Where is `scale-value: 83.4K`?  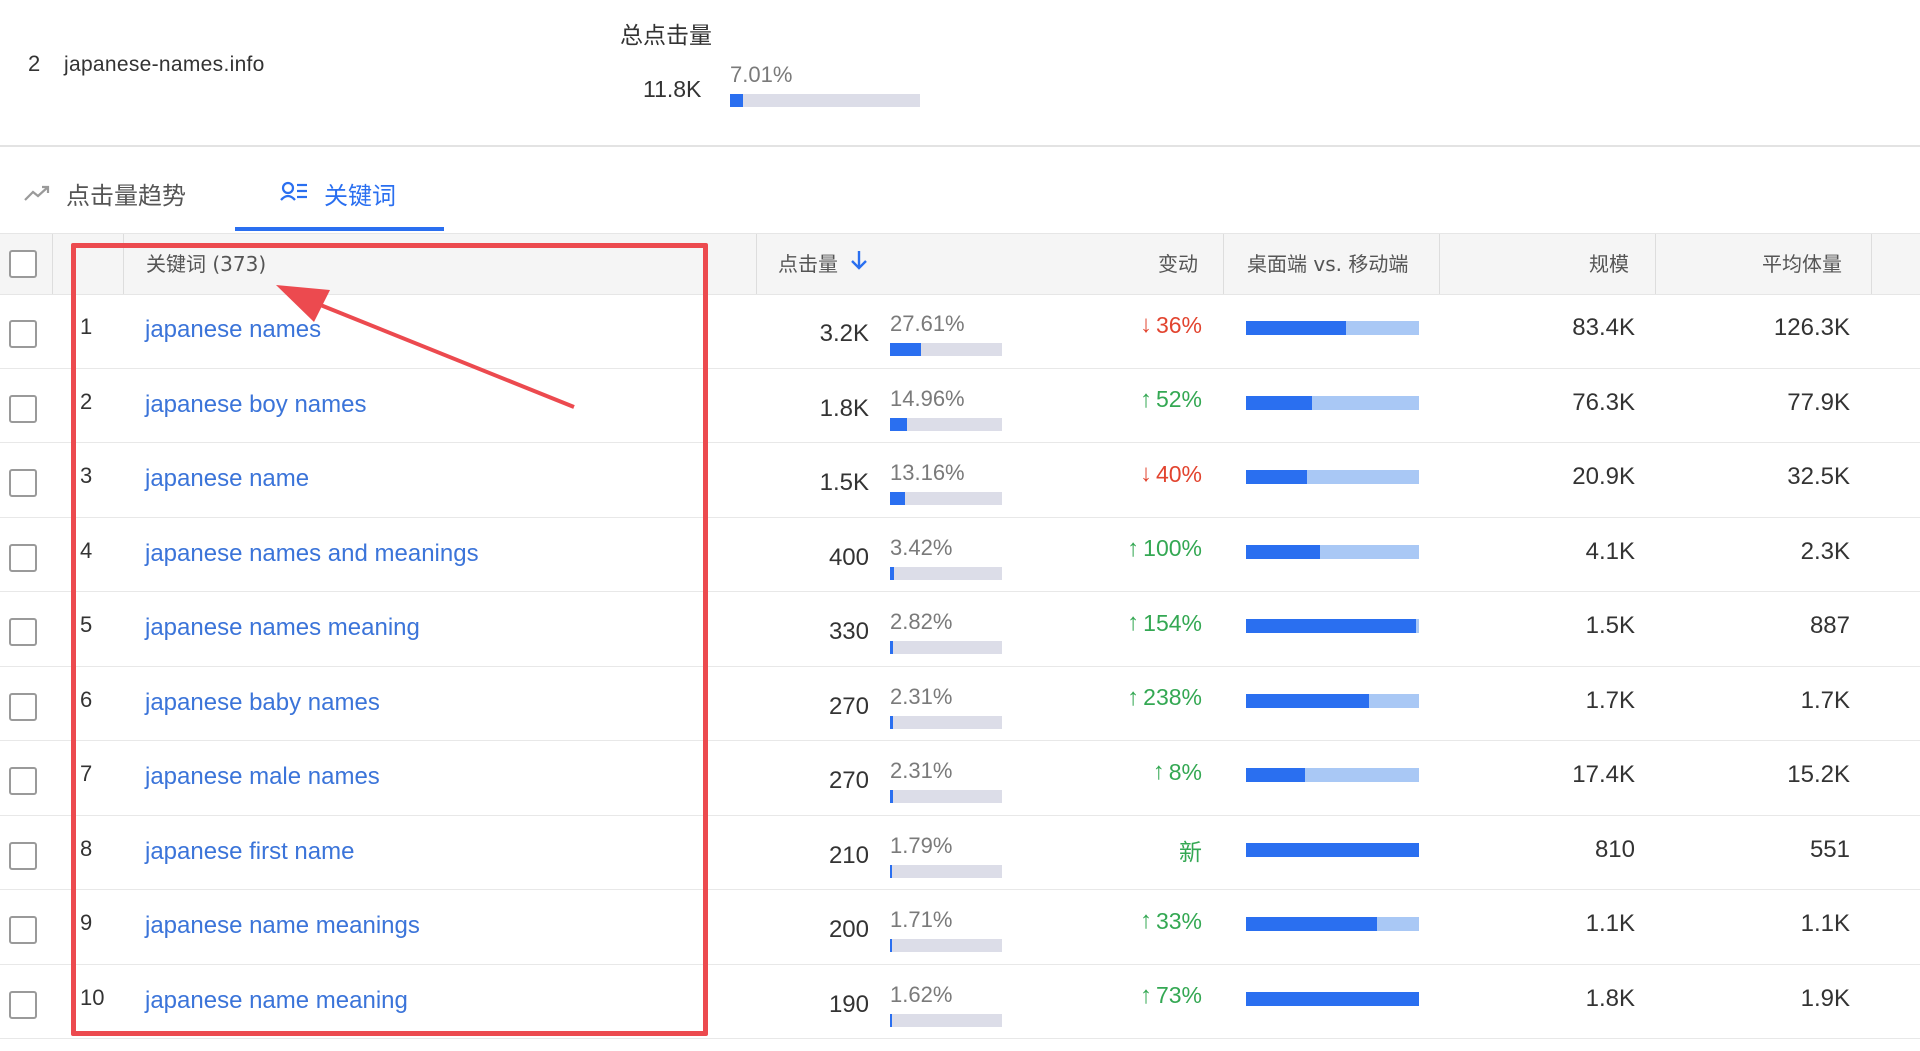
scale-value: 83.4K is located at coordinates (1603, 327).